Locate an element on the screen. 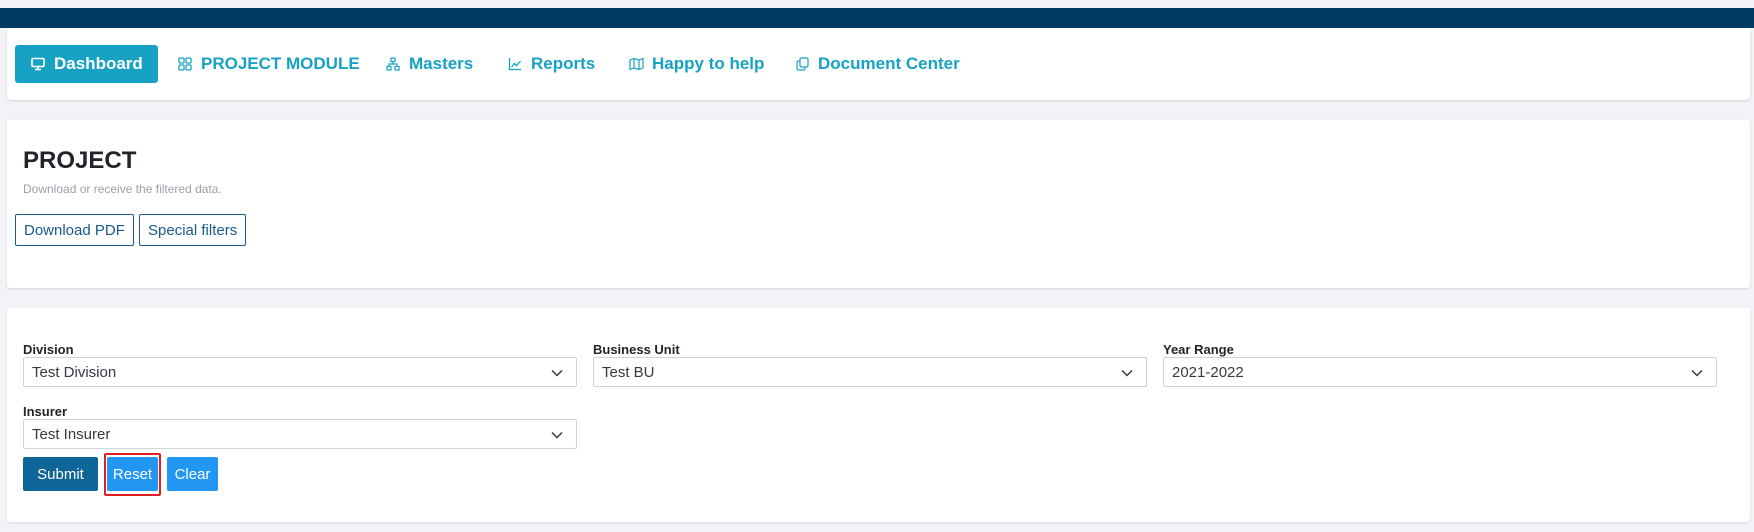 Image resolution: width=1754 pixels, height=532 pixels. insurer-label: Insurer is located at coordinates (45, 411).